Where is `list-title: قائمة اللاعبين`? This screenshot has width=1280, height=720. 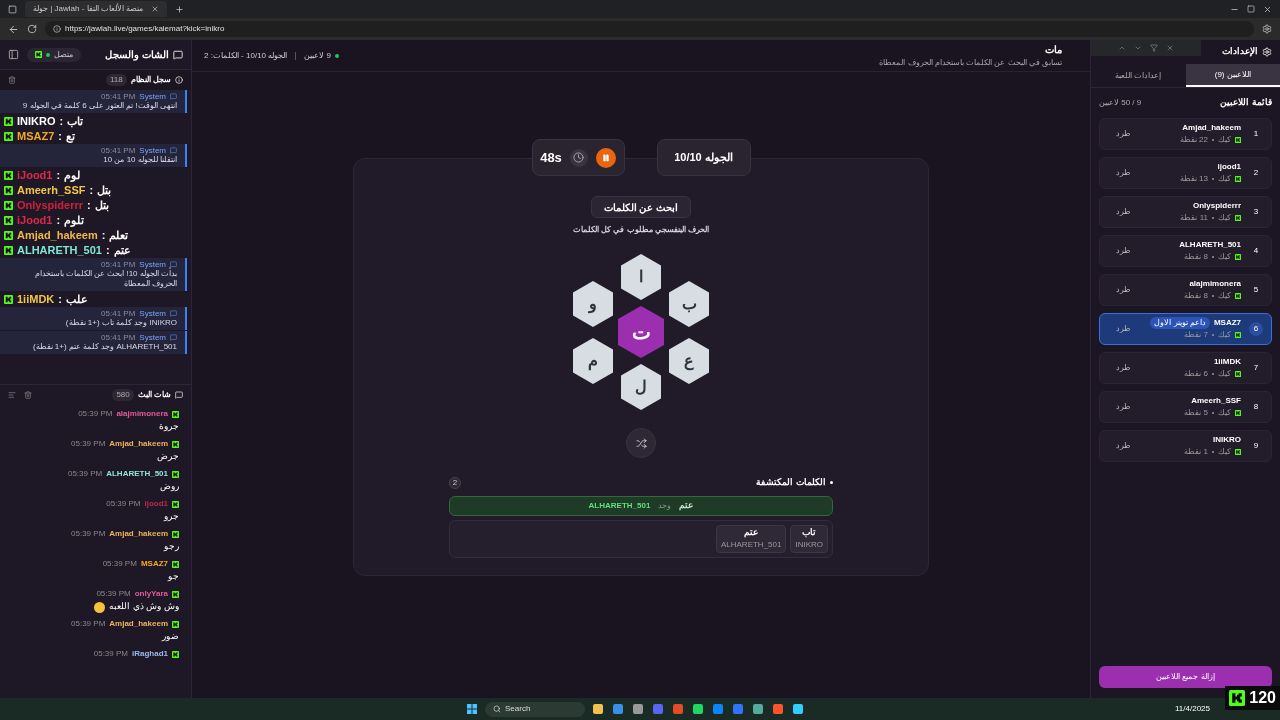
list-title: قائمة اللاعبين is located at coordinates (1246, 103).